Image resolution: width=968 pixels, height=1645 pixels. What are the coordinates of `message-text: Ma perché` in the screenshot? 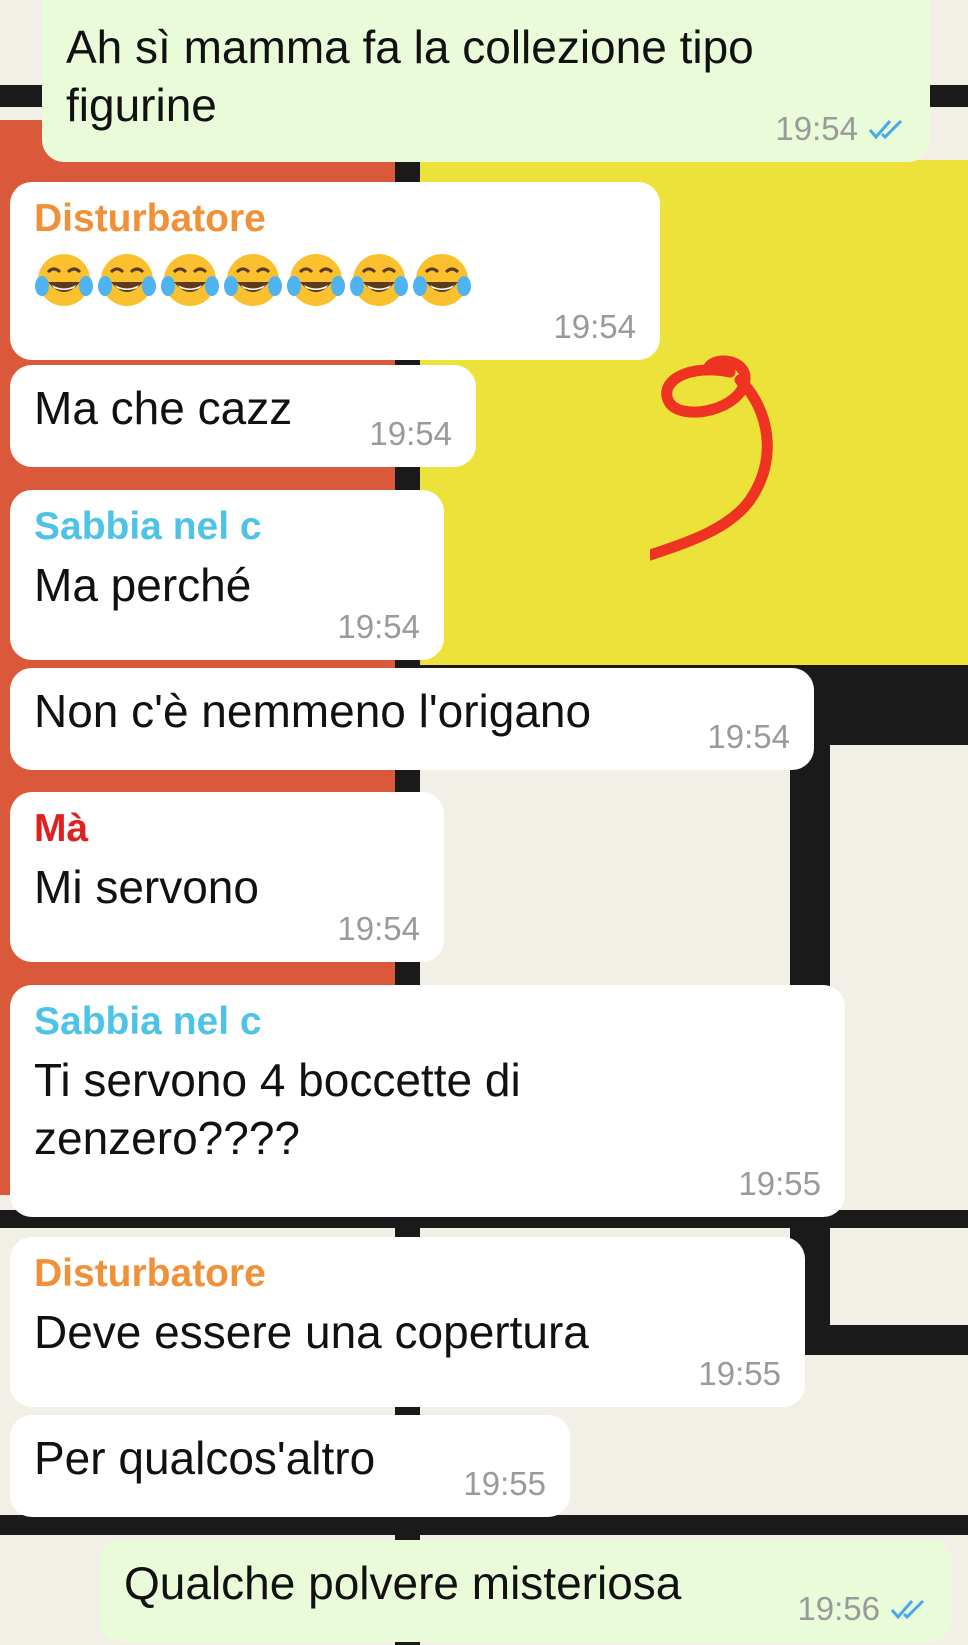 It's located at (143, 585).